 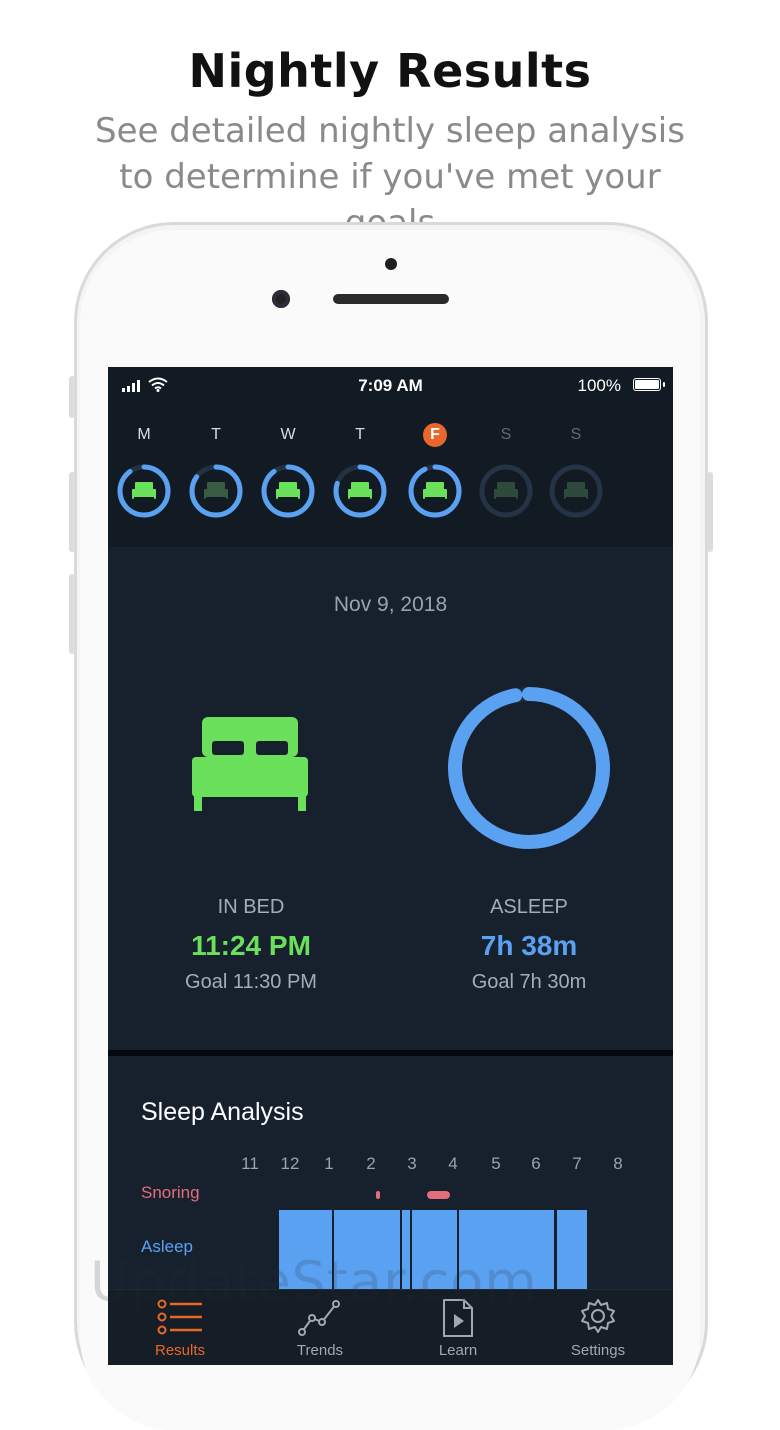 I want to click on day-0: M, so click(x=144, y=470).